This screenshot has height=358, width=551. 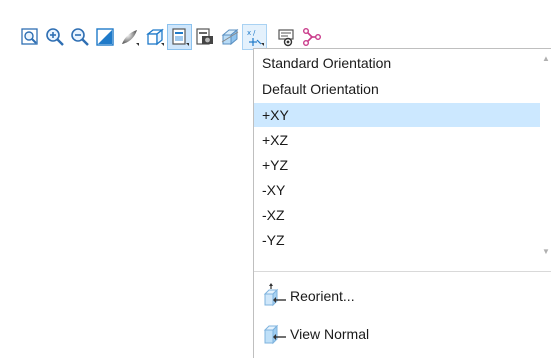 What do you see at coordinates (397, 115) in the screenshot?
I see `list-item-plus-xy: +XY` at bounding box center [397, 115].